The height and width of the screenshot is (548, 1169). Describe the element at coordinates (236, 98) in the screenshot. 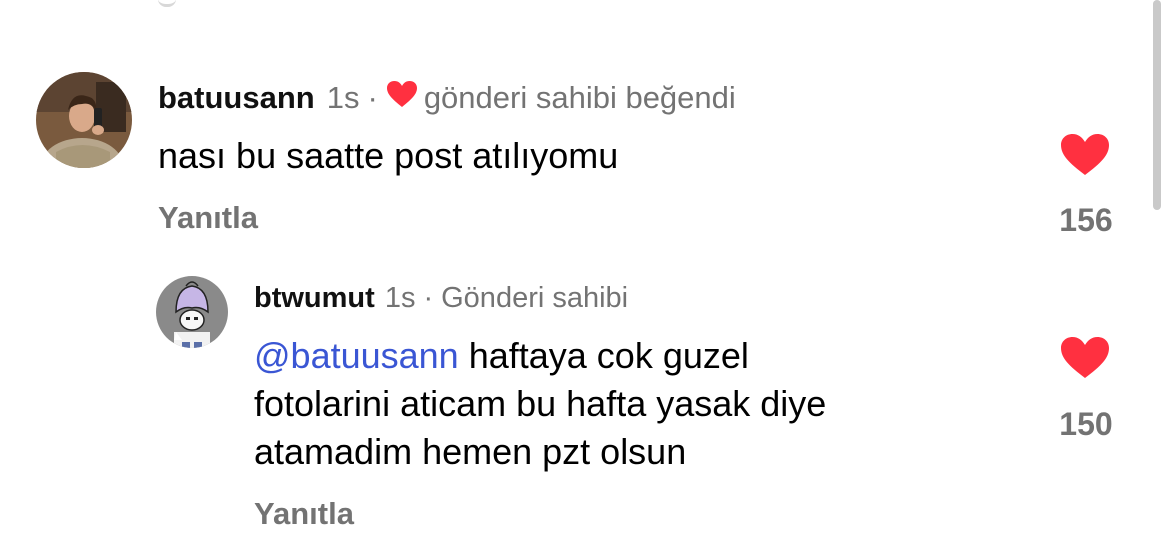

I see `comment-username: batuusann` at that location.